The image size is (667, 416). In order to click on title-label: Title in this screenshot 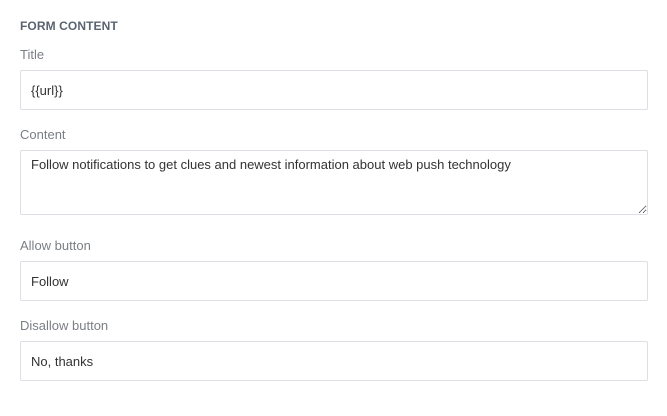, I will do `click(32, 54)`.